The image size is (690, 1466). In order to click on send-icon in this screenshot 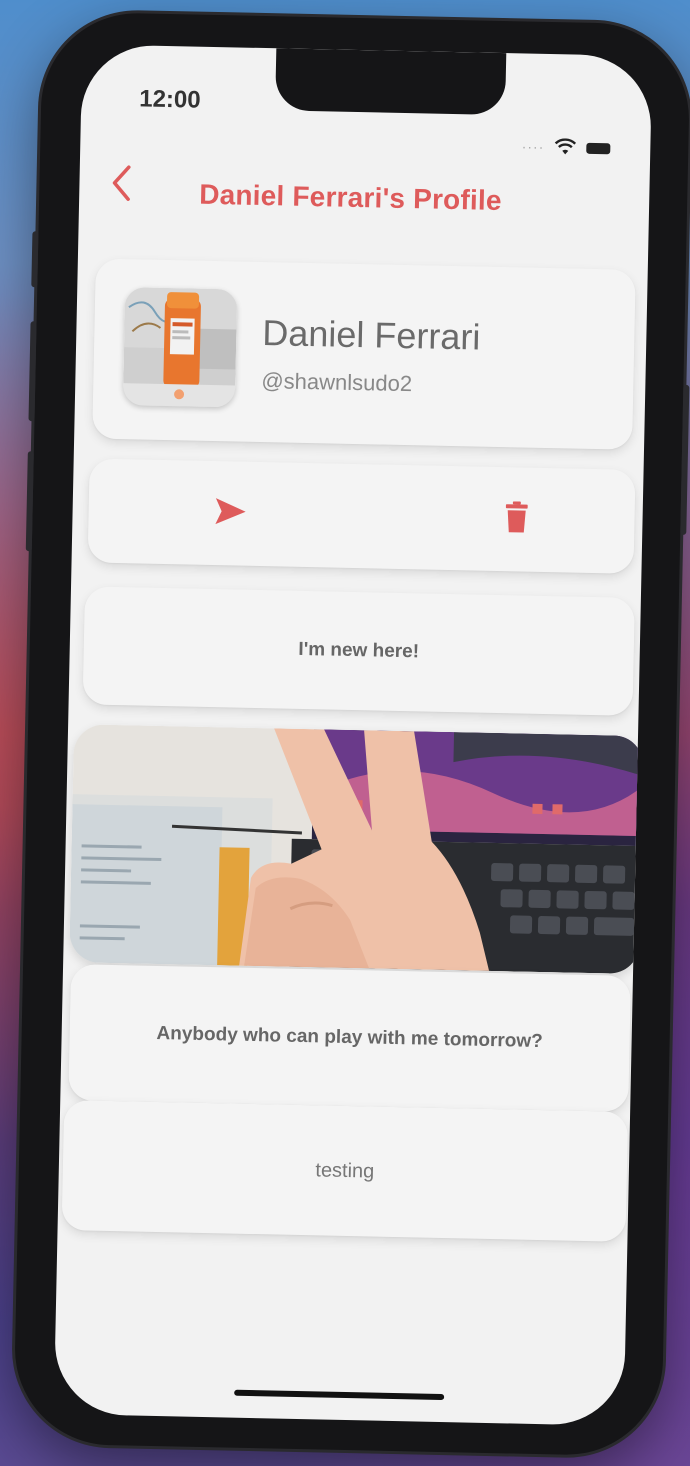, I will do `click(230, 511)`.